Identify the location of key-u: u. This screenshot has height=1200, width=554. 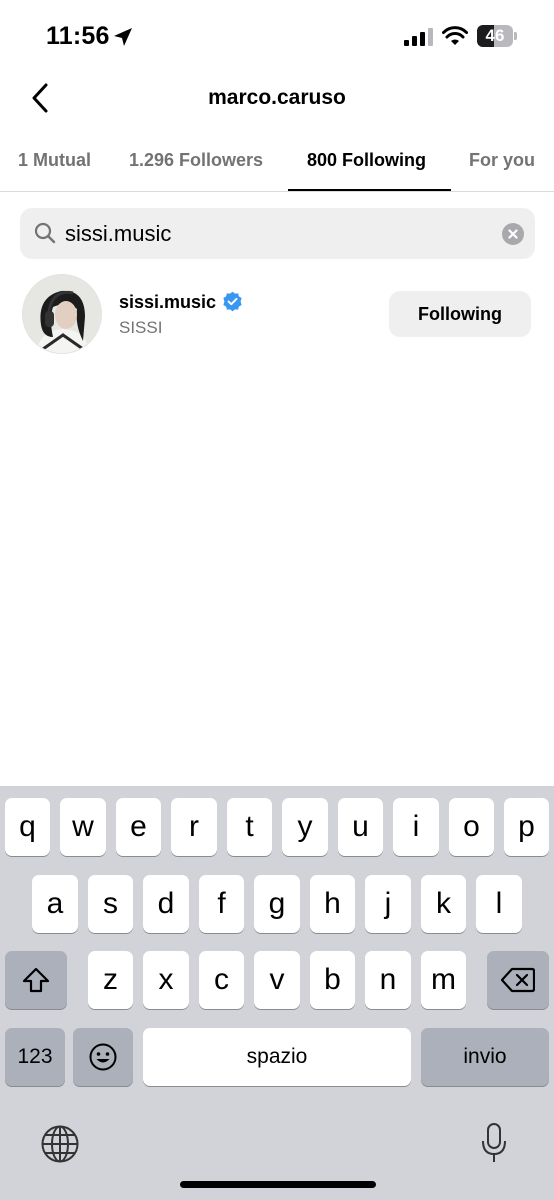
(360, 827).